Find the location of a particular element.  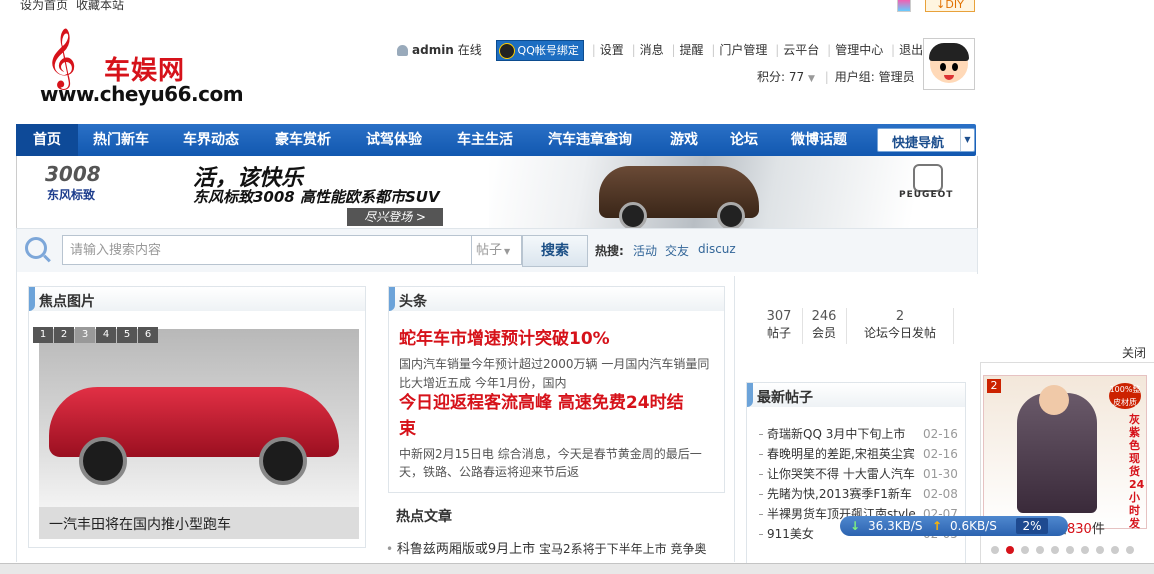

headline-summary: 天，铁路、公路春运将迎来节后返 is located at coordinates (489, 472).